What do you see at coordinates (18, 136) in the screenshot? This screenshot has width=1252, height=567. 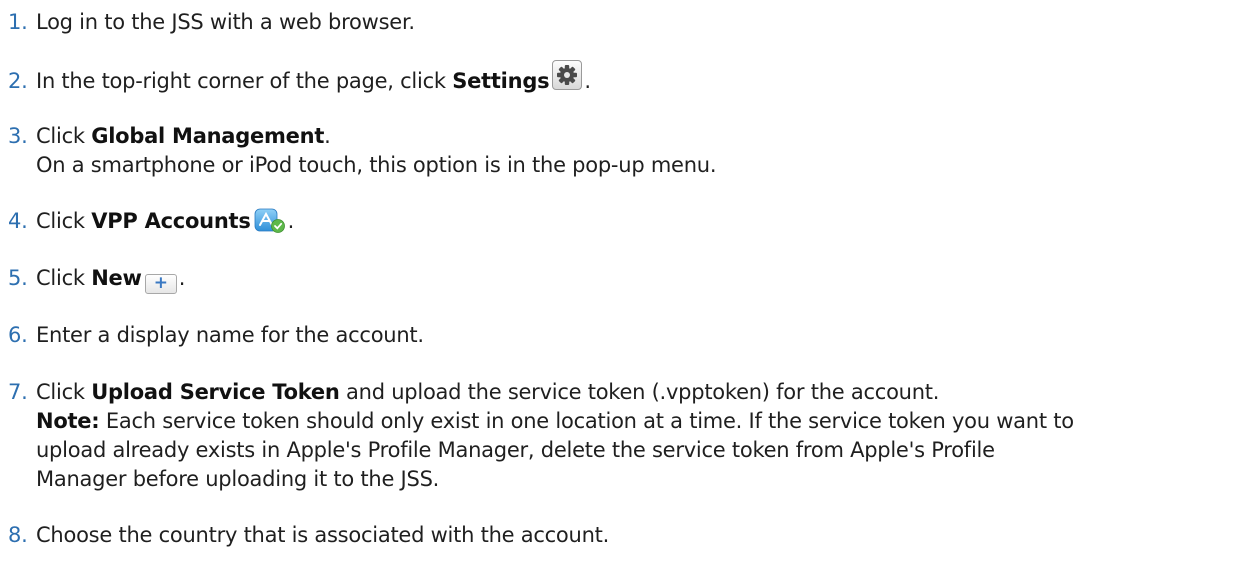 I see `step-number: 3.` at bounding box center [18, 136].